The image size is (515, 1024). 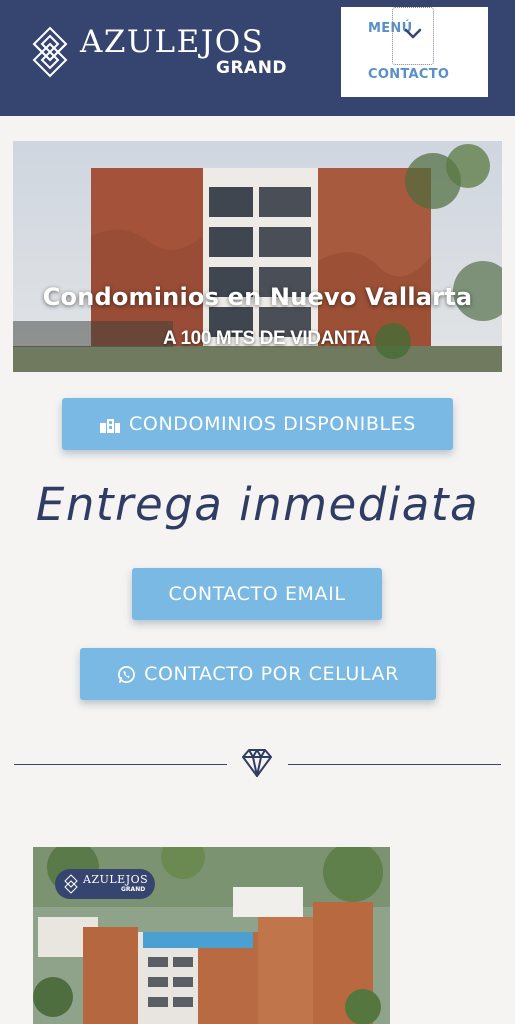 I want to click on condominios-button-label: CONDOMINIOS DISPONIBLES, so click(x=272, y=424).